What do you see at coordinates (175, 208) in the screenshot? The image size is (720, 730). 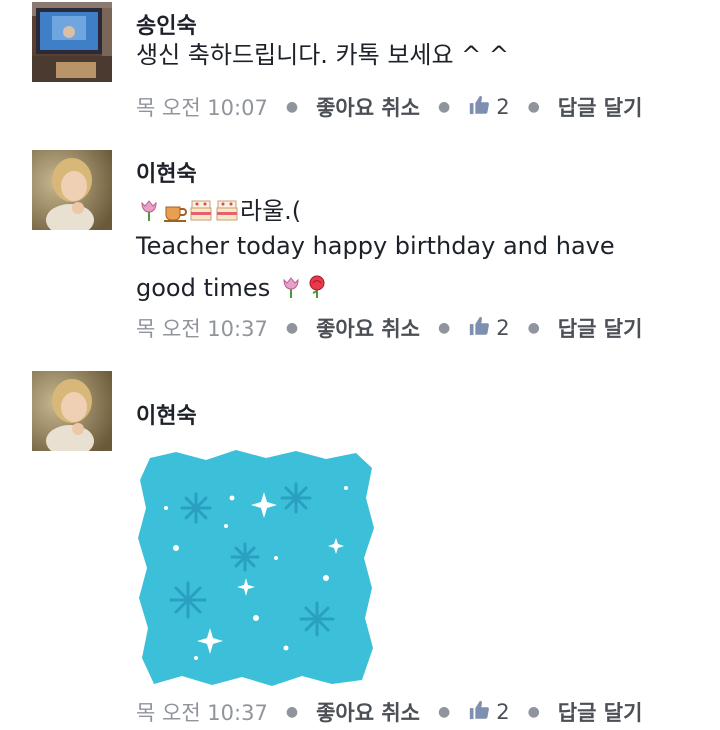 I see `coffee-icon` at bounding box center [175, 208].